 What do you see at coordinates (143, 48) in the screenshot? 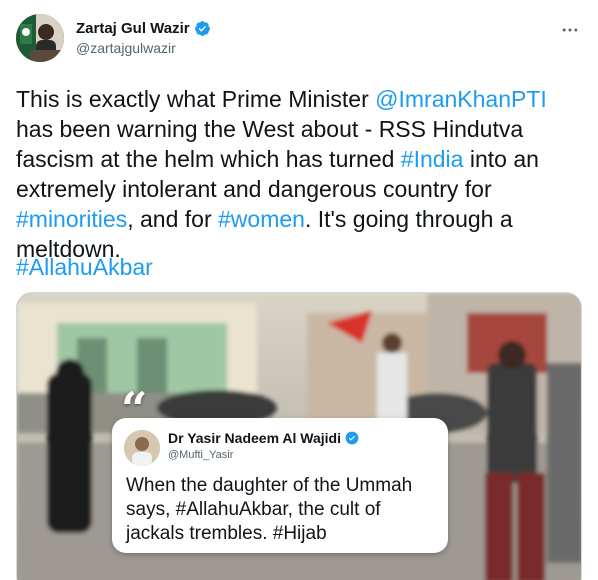
I see `author-handle: @zartajgulwazir` at bounding box center [143, 48].